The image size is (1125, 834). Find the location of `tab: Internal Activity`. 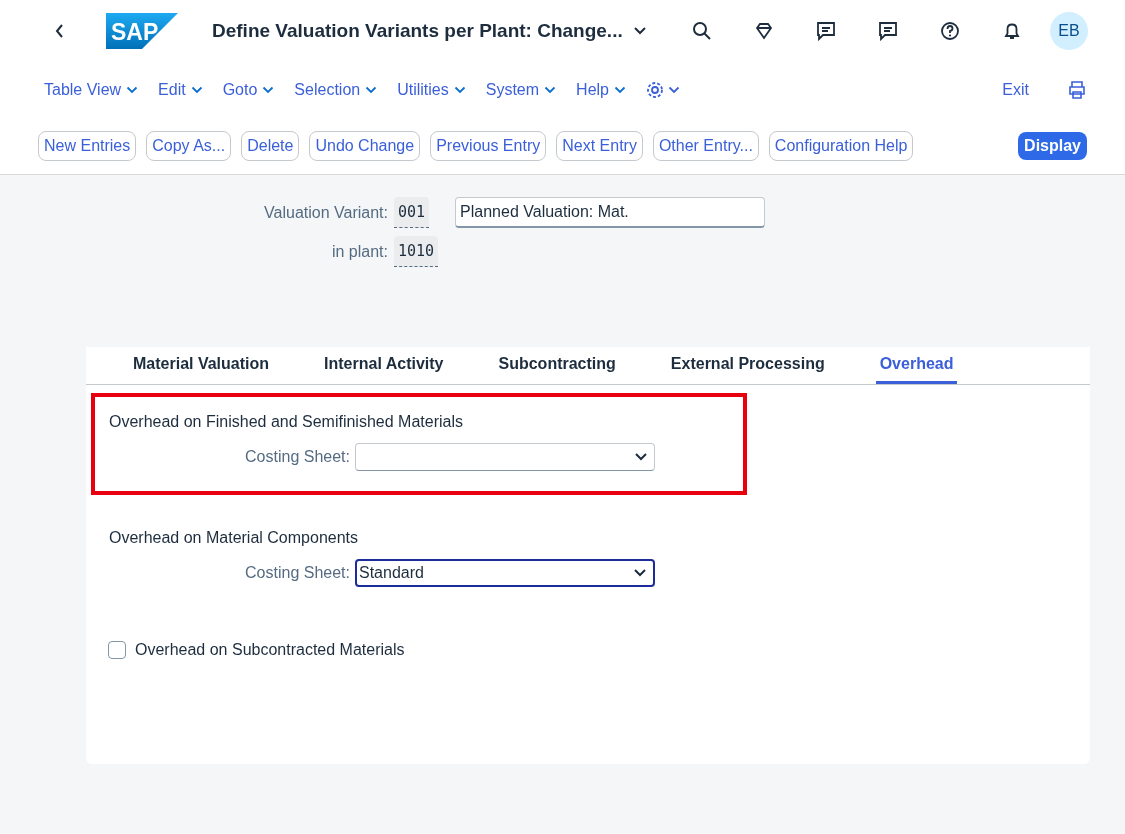

tab: Internal Activity is located at coordinates (384, 365).